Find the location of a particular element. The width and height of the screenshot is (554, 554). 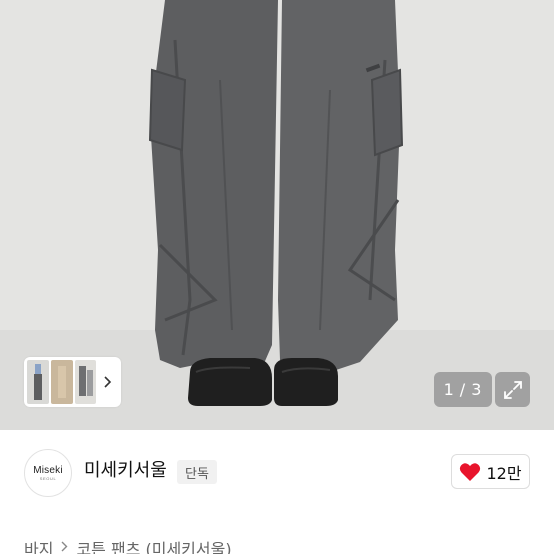

image-page-counter: 1 / 3 is located at coordinates (463, 389).